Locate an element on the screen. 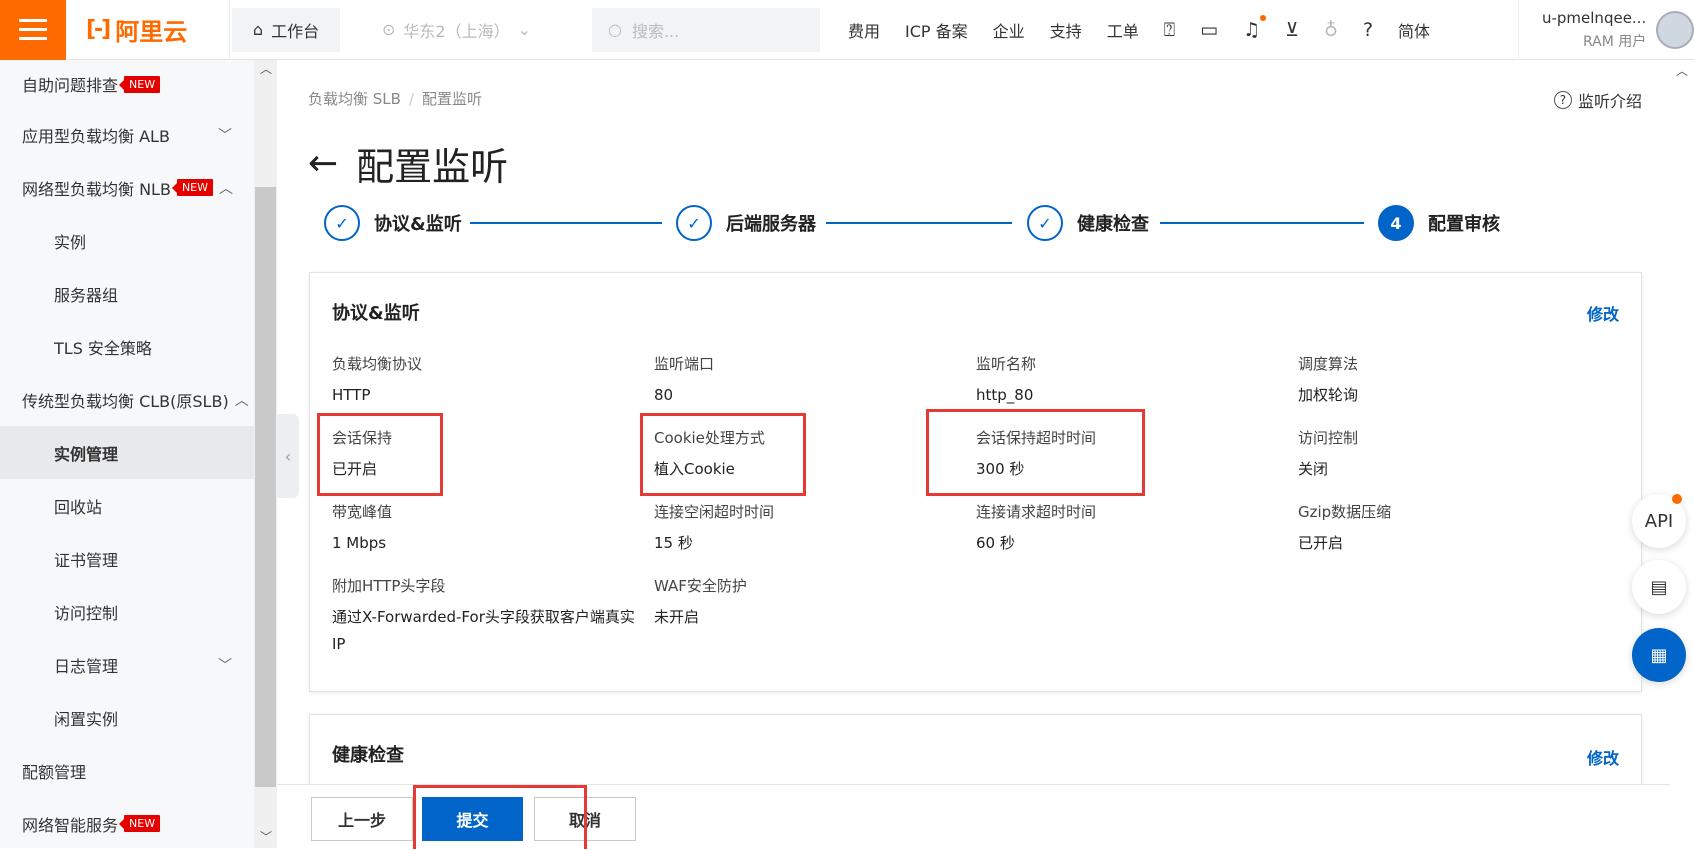  step-health-check: ✓ 健康检查 is located at coordinates (1088, 223).